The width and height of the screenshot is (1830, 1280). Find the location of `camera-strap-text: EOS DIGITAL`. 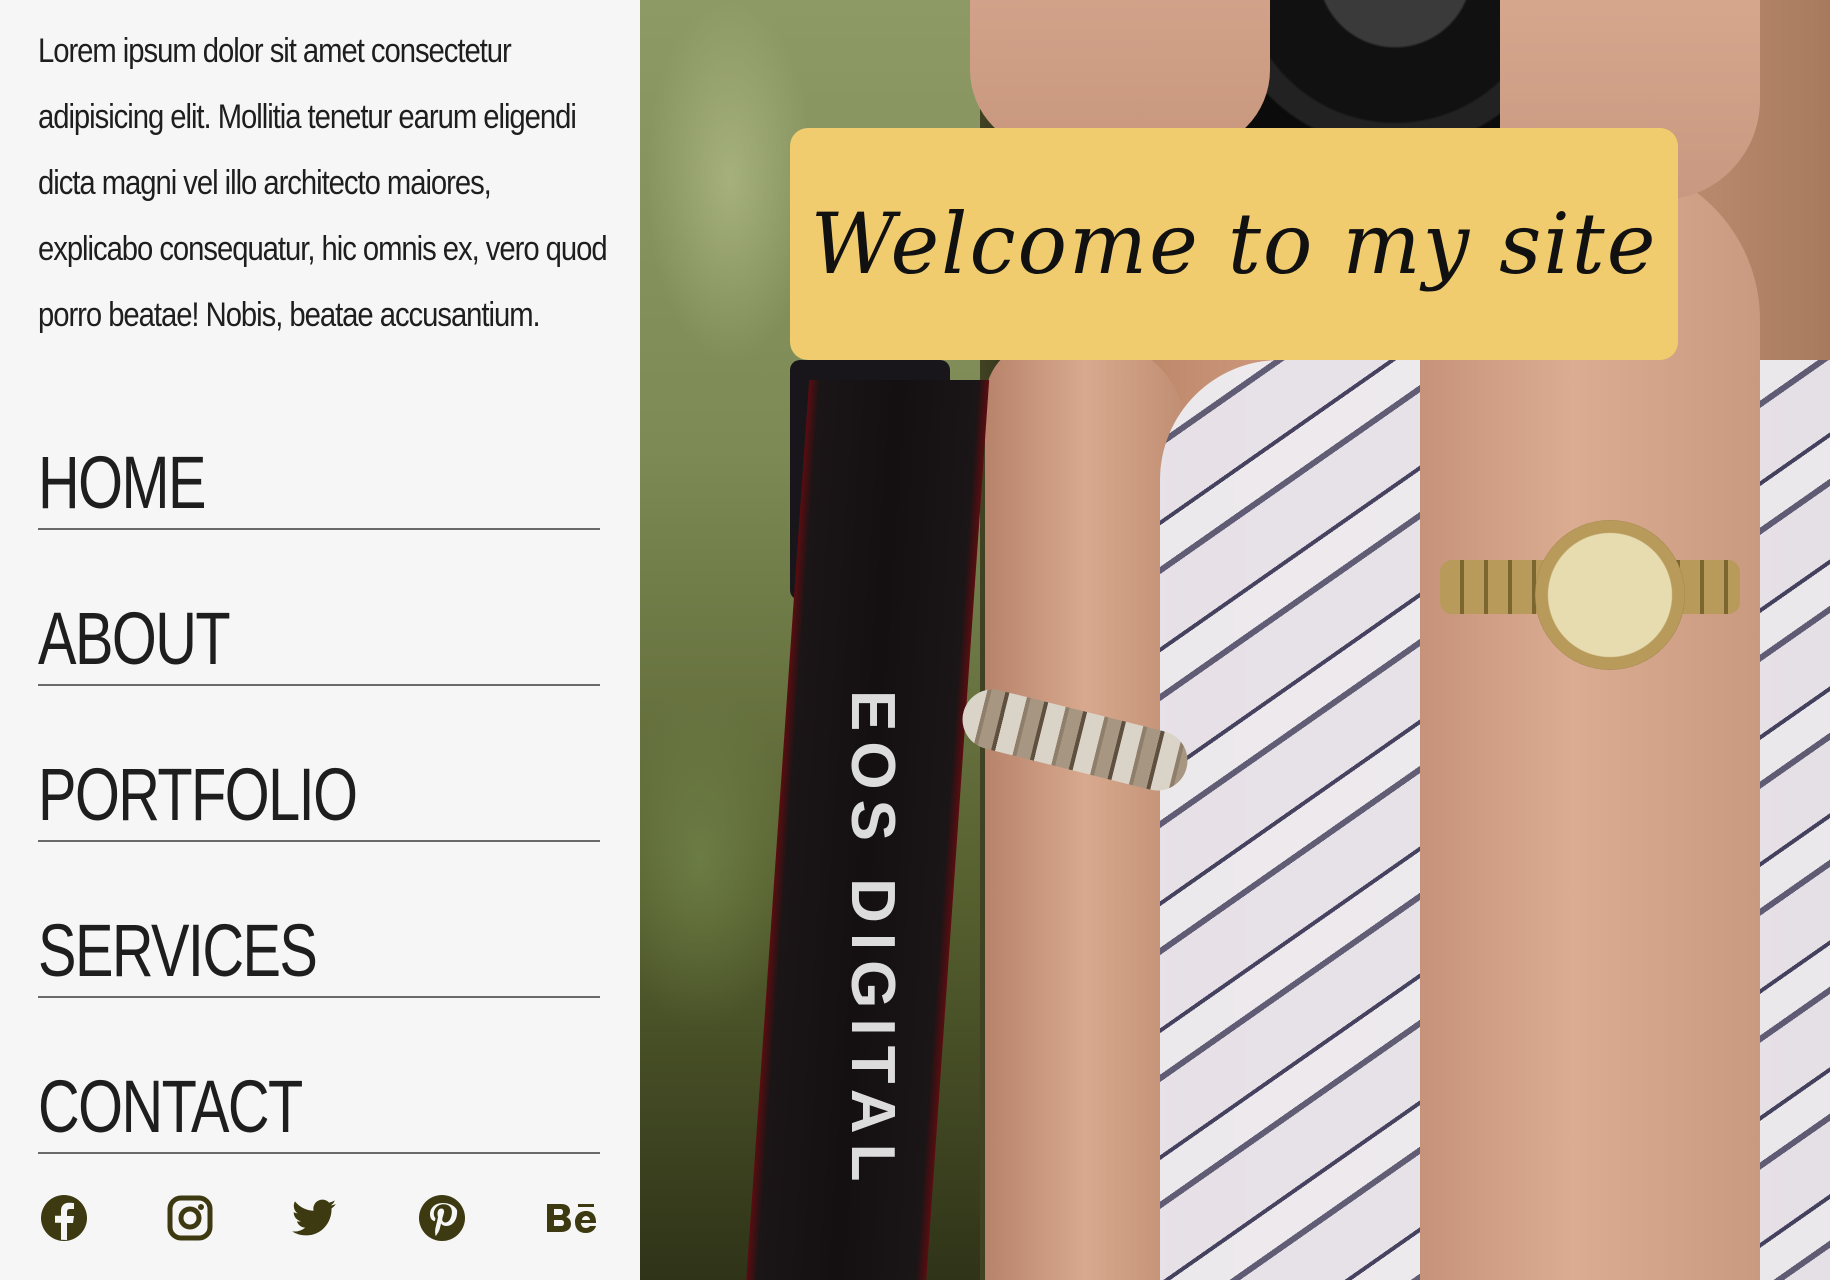

camera-strap-text: EOS DIGITAL is located at coordinates (872, 941).